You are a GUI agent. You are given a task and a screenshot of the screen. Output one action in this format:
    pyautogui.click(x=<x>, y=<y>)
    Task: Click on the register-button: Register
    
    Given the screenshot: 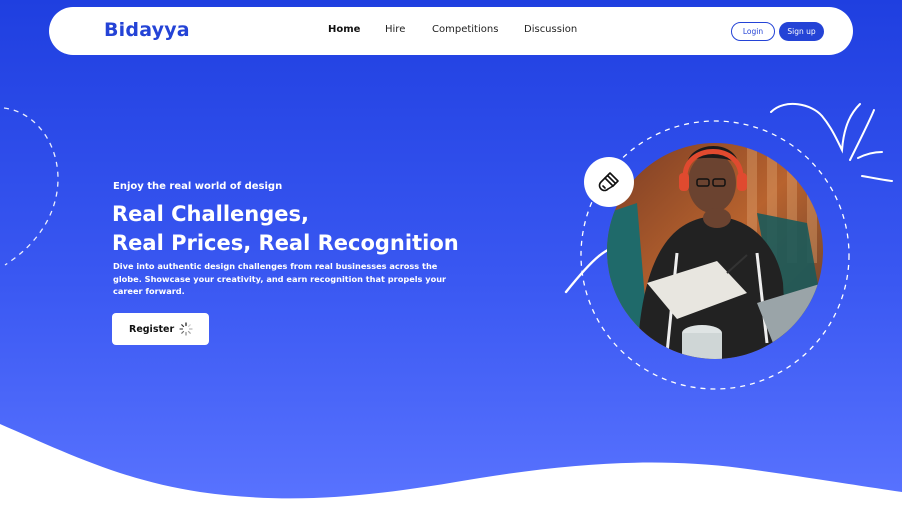 What is the action you would take?
    pyautogui.click(x=160, y=329)
    